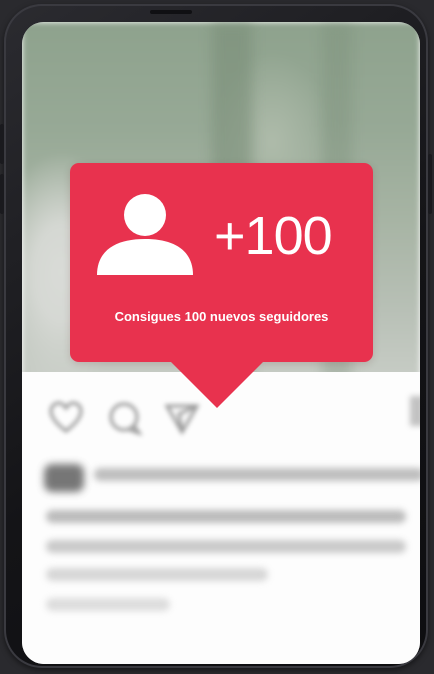  I want to click on comment-icon, so click(124, 418).